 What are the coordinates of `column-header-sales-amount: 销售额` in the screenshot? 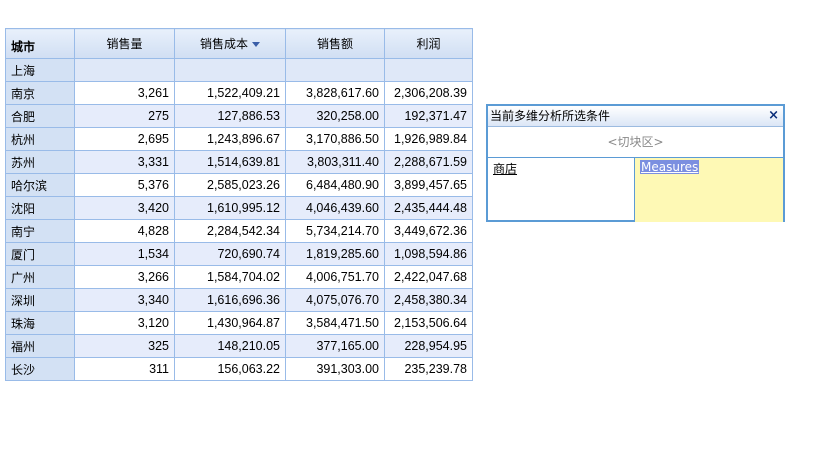 It's located at (335, 43).